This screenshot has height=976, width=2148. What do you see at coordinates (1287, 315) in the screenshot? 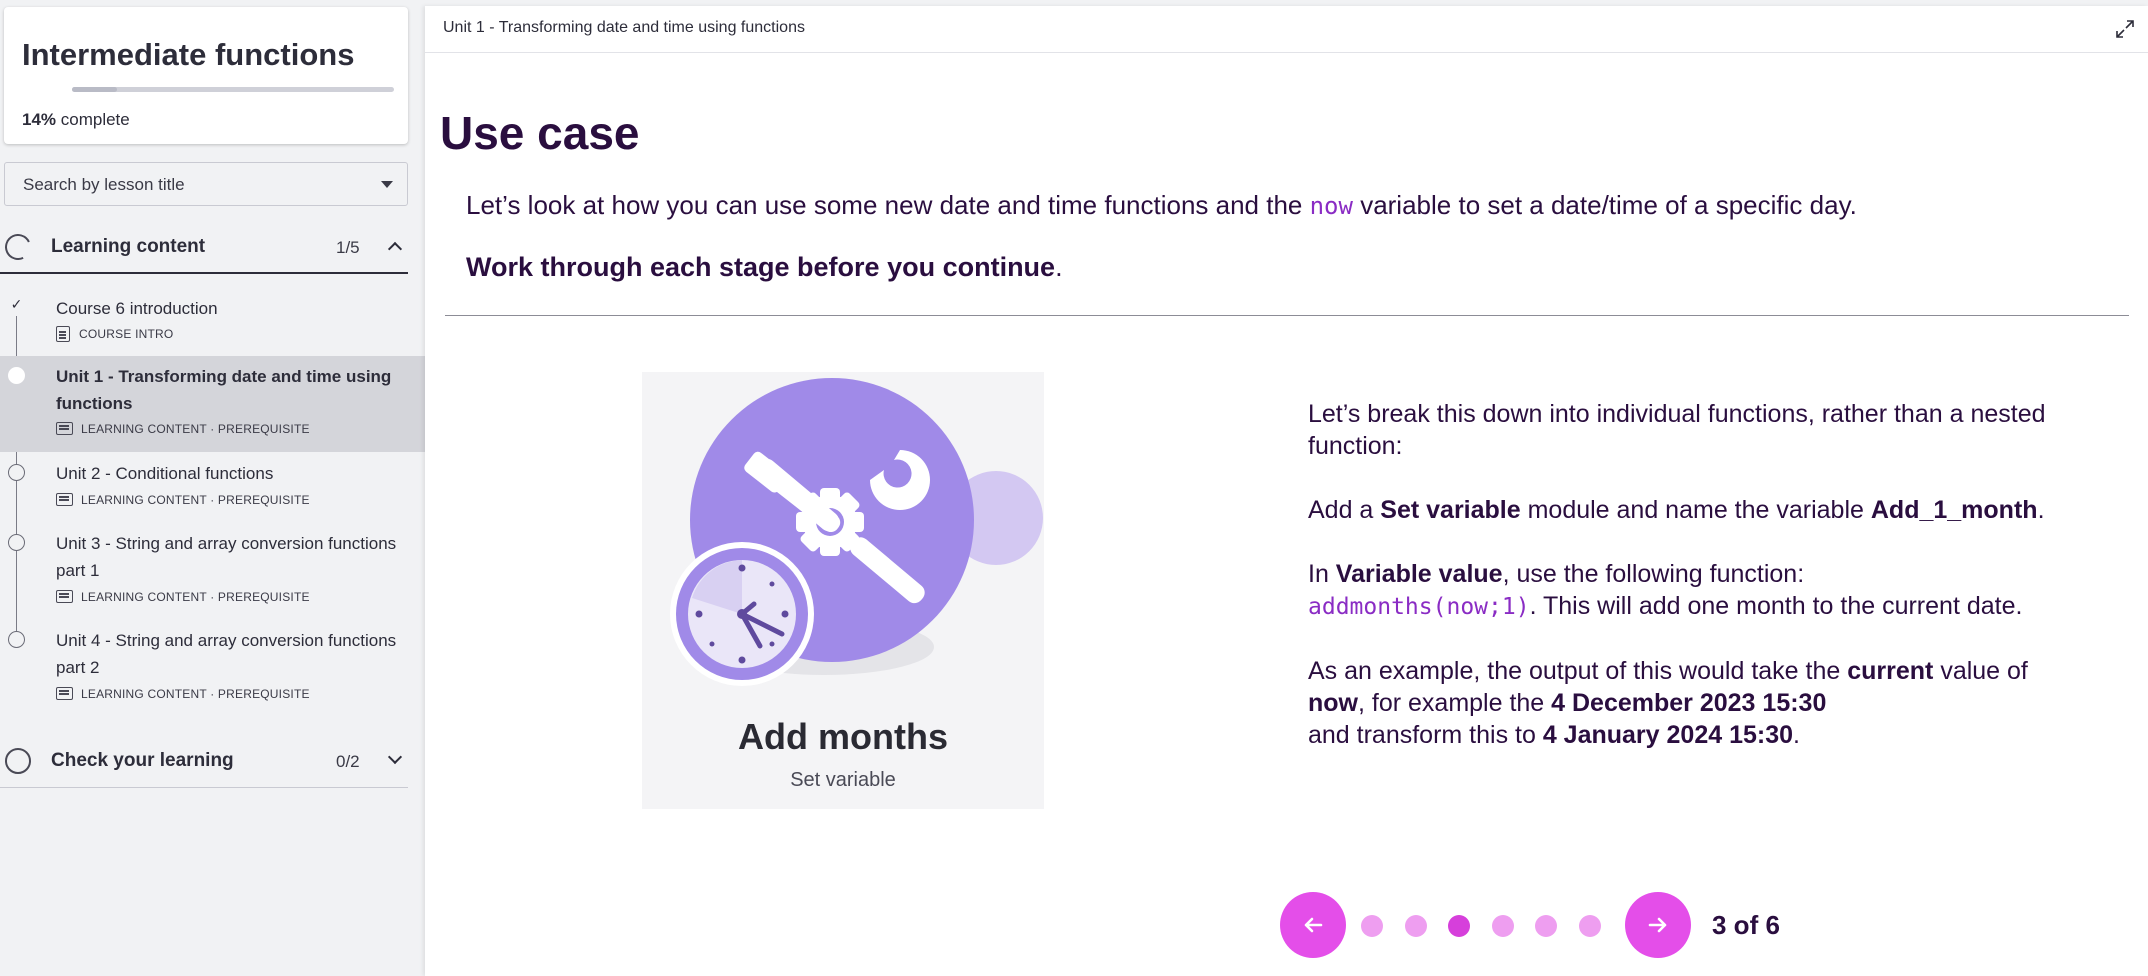
I see `content-divider` at bounding box center [1287, 315].